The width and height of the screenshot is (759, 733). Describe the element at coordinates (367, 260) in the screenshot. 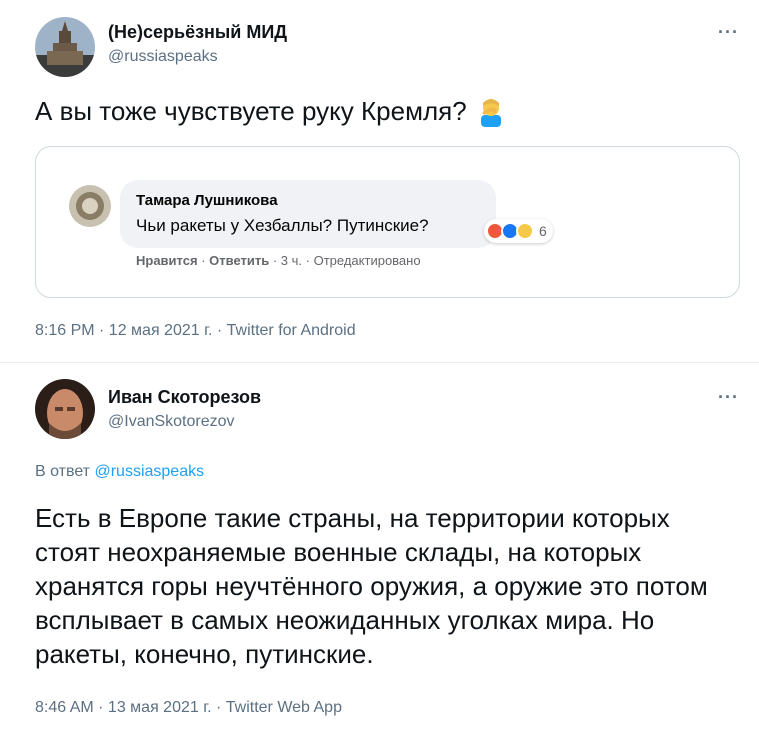

I see `edited-label: Отредактировано` at that location.